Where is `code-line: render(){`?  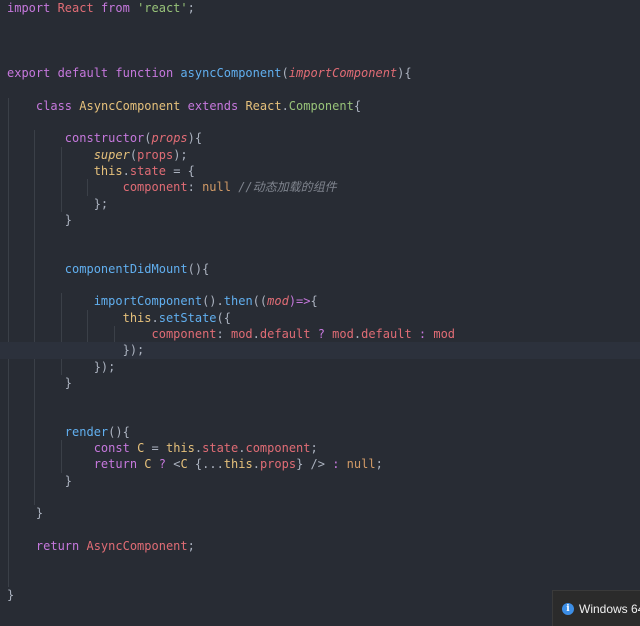 code-line: render(){ is located at coordinates (320, 432).